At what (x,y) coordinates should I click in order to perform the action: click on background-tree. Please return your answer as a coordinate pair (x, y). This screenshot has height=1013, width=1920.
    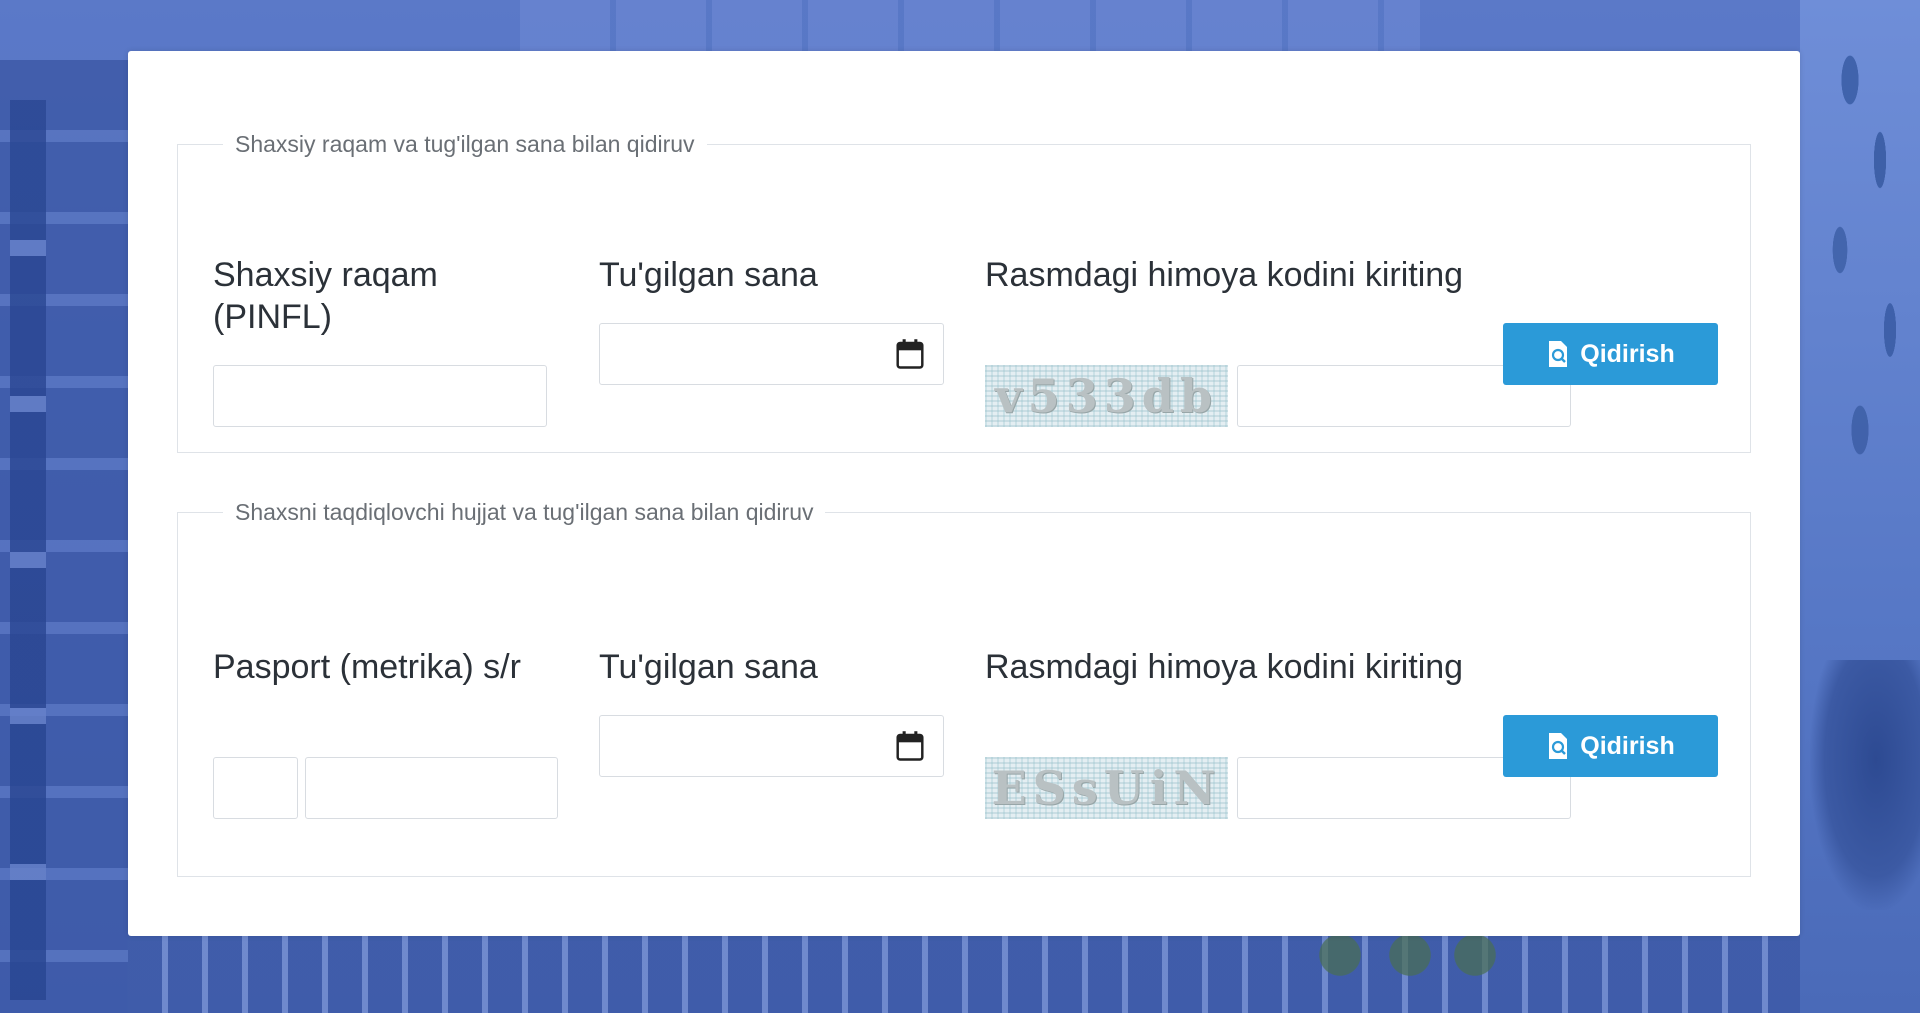
    Looking at the image, I should click on (1865, 280).